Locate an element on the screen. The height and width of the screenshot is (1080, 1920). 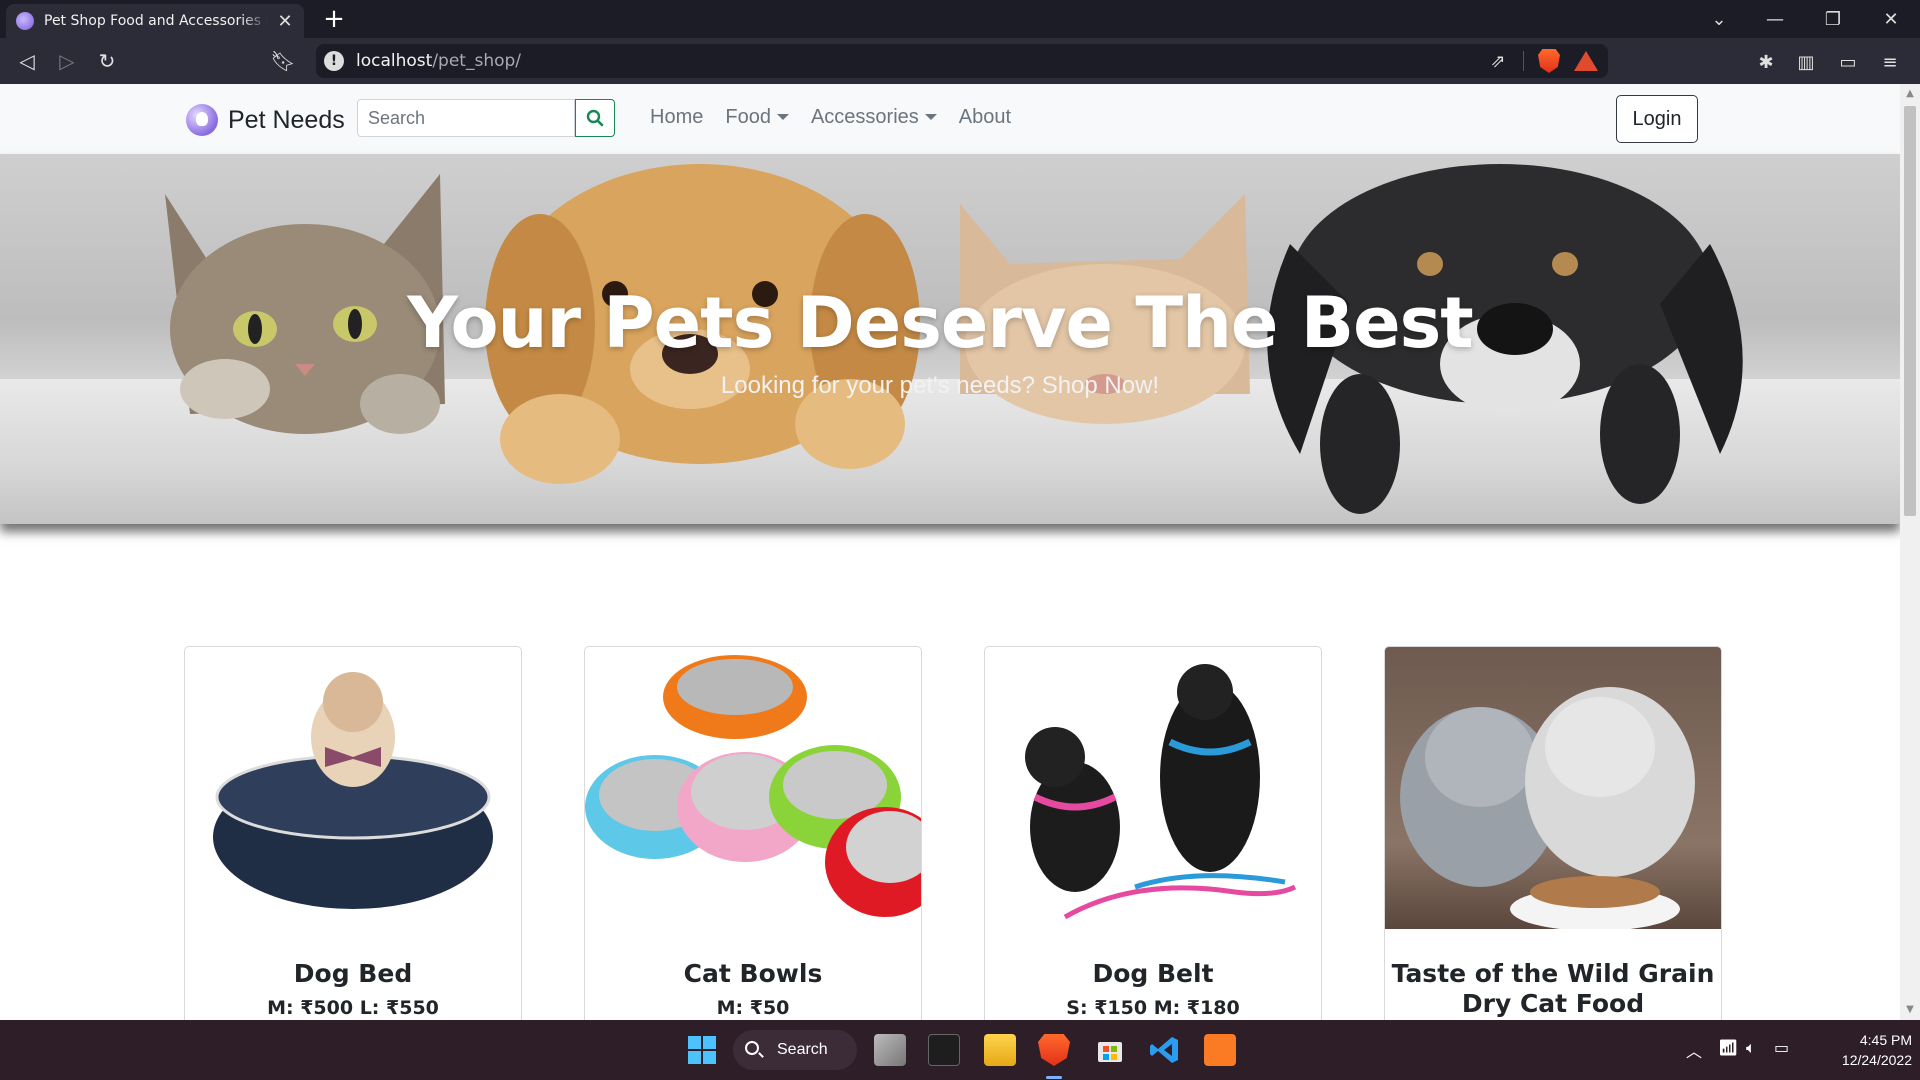
windows-start-icon is located at coordinates (702, 1050).